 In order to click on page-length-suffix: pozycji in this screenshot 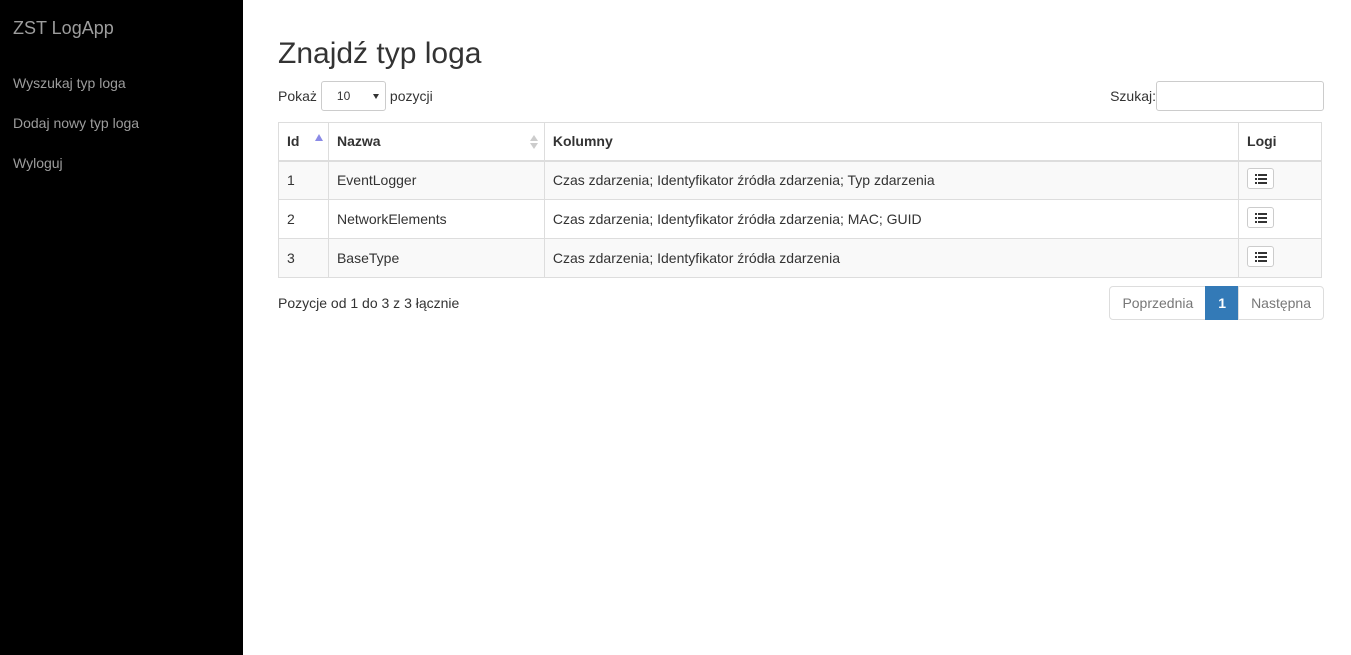, I will do `click(411, 96)`.